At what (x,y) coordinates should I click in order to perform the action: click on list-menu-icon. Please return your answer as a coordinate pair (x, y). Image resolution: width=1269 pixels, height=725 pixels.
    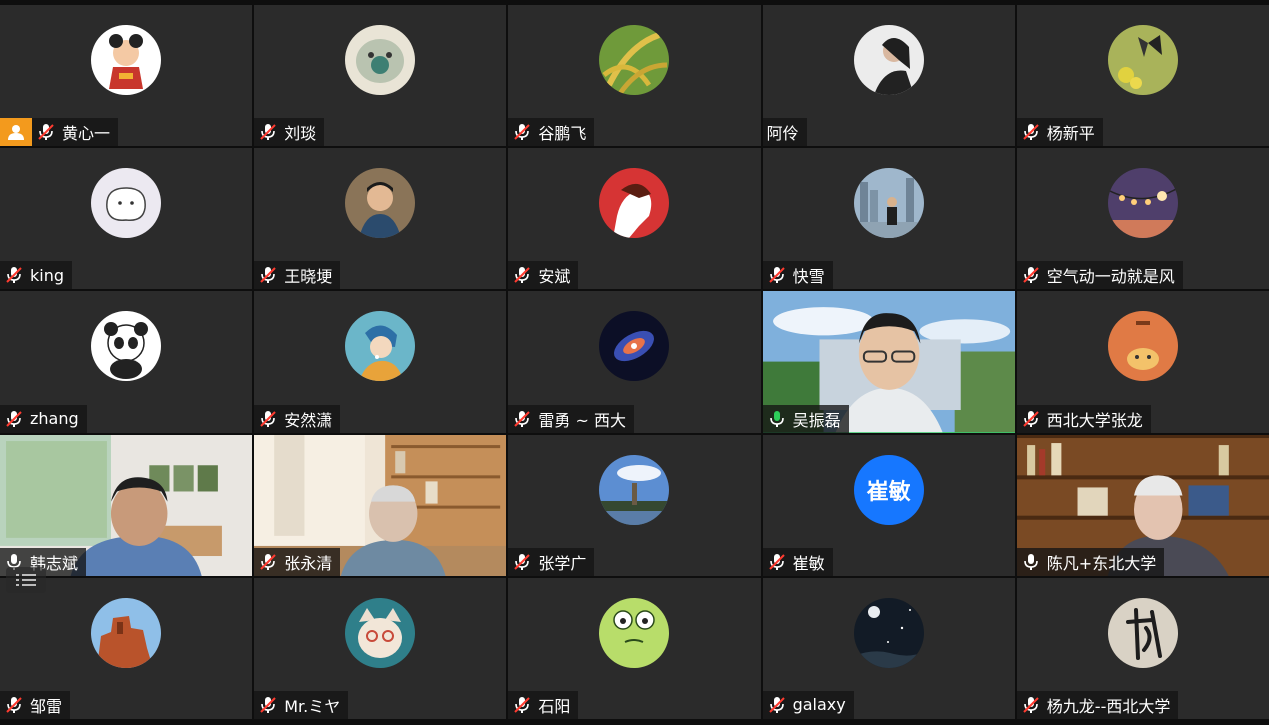
    Looking at the image, I should click on (26, 580).